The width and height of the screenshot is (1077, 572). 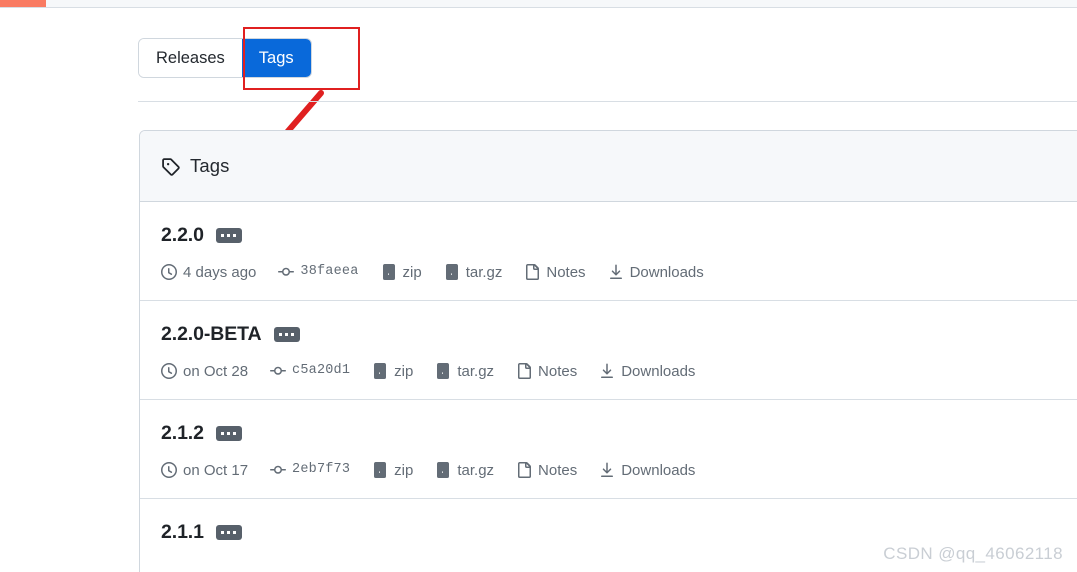 What do you see at coordinates (329, 272) in the screenshot?
I see `tag-commit-sha: 38faeea` at bounding box center [329, 272].